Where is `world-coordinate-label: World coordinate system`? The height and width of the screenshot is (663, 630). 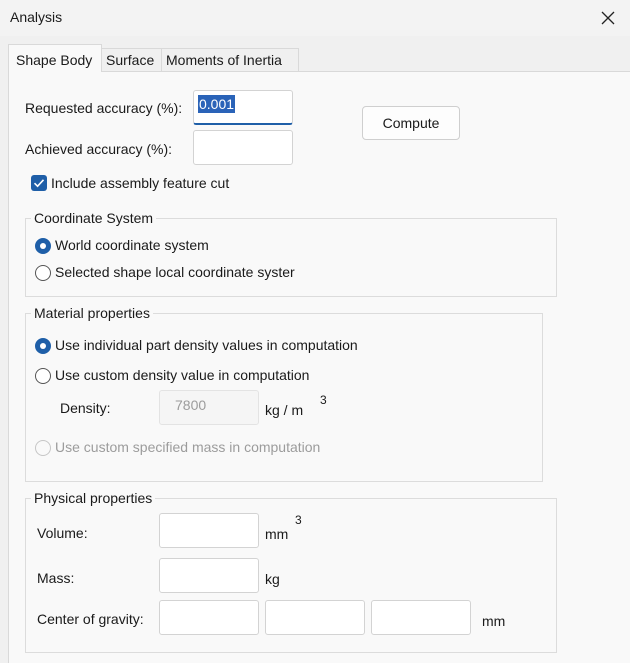
world-coordinate-label: World coordinate system is located at coordinates (132, 245).